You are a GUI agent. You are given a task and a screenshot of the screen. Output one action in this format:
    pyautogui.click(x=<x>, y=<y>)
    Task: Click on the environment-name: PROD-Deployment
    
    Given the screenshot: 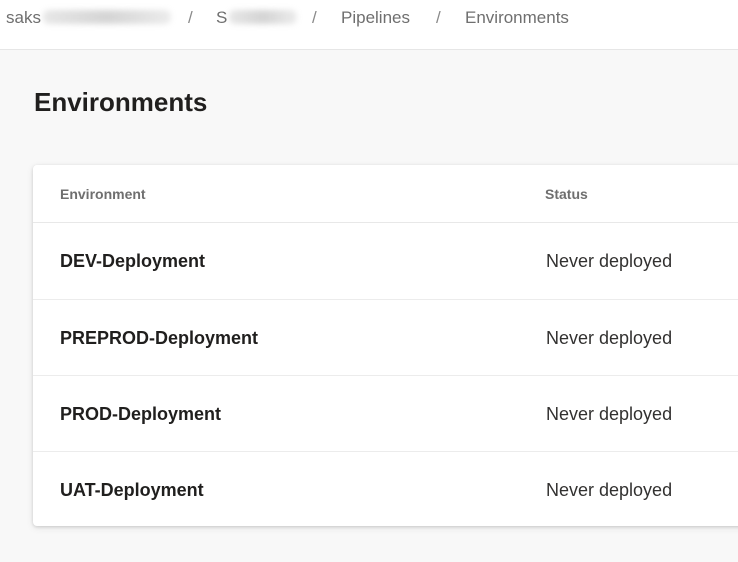 What is the action you would take?
    pyautogui.click(x=140, y=414)
    